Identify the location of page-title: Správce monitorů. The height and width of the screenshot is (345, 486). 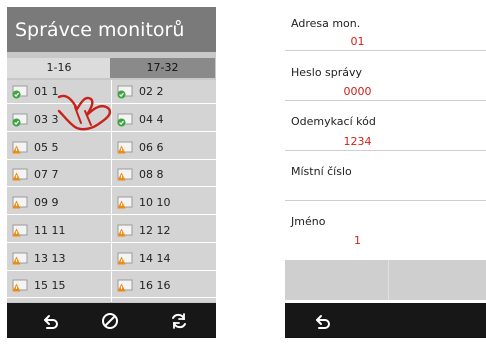
(100, 30).